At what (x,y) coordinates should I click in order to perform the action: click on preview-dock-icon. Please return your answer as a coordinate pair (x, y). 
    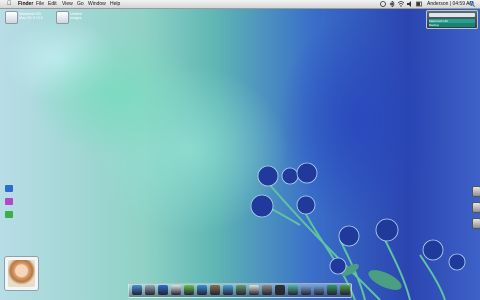
    Looking at the image, I should click on (228, 290).